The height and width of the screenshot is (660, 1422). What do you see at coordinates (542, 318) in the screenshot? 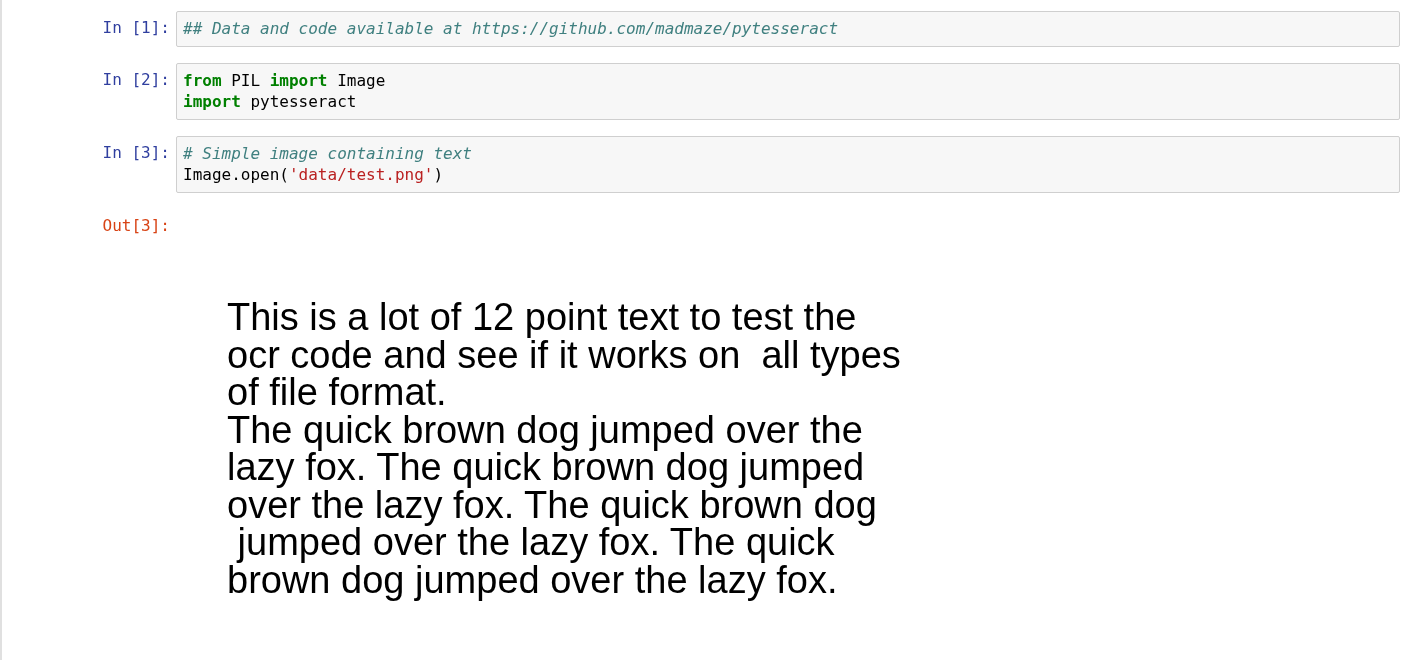
I see `image-text-line: This is a lot of 12 point text to test the` at bounding box center [542, 318].